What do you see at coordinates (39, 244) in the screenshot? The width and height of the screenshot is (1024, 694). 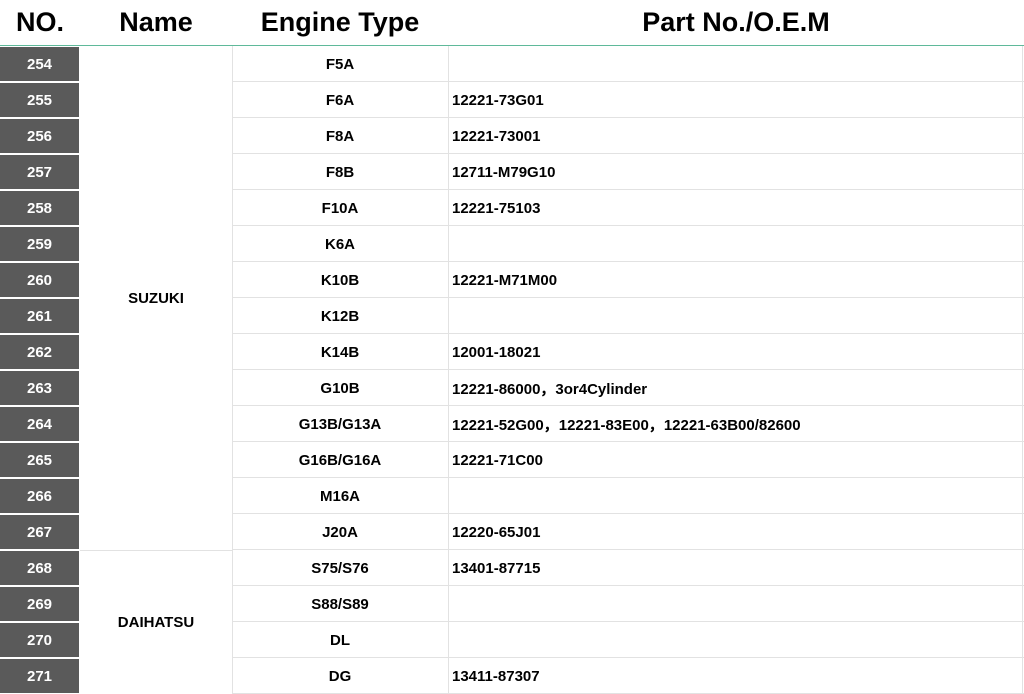 I see `row-number-cell: 259` at bounding box center [39, 244].